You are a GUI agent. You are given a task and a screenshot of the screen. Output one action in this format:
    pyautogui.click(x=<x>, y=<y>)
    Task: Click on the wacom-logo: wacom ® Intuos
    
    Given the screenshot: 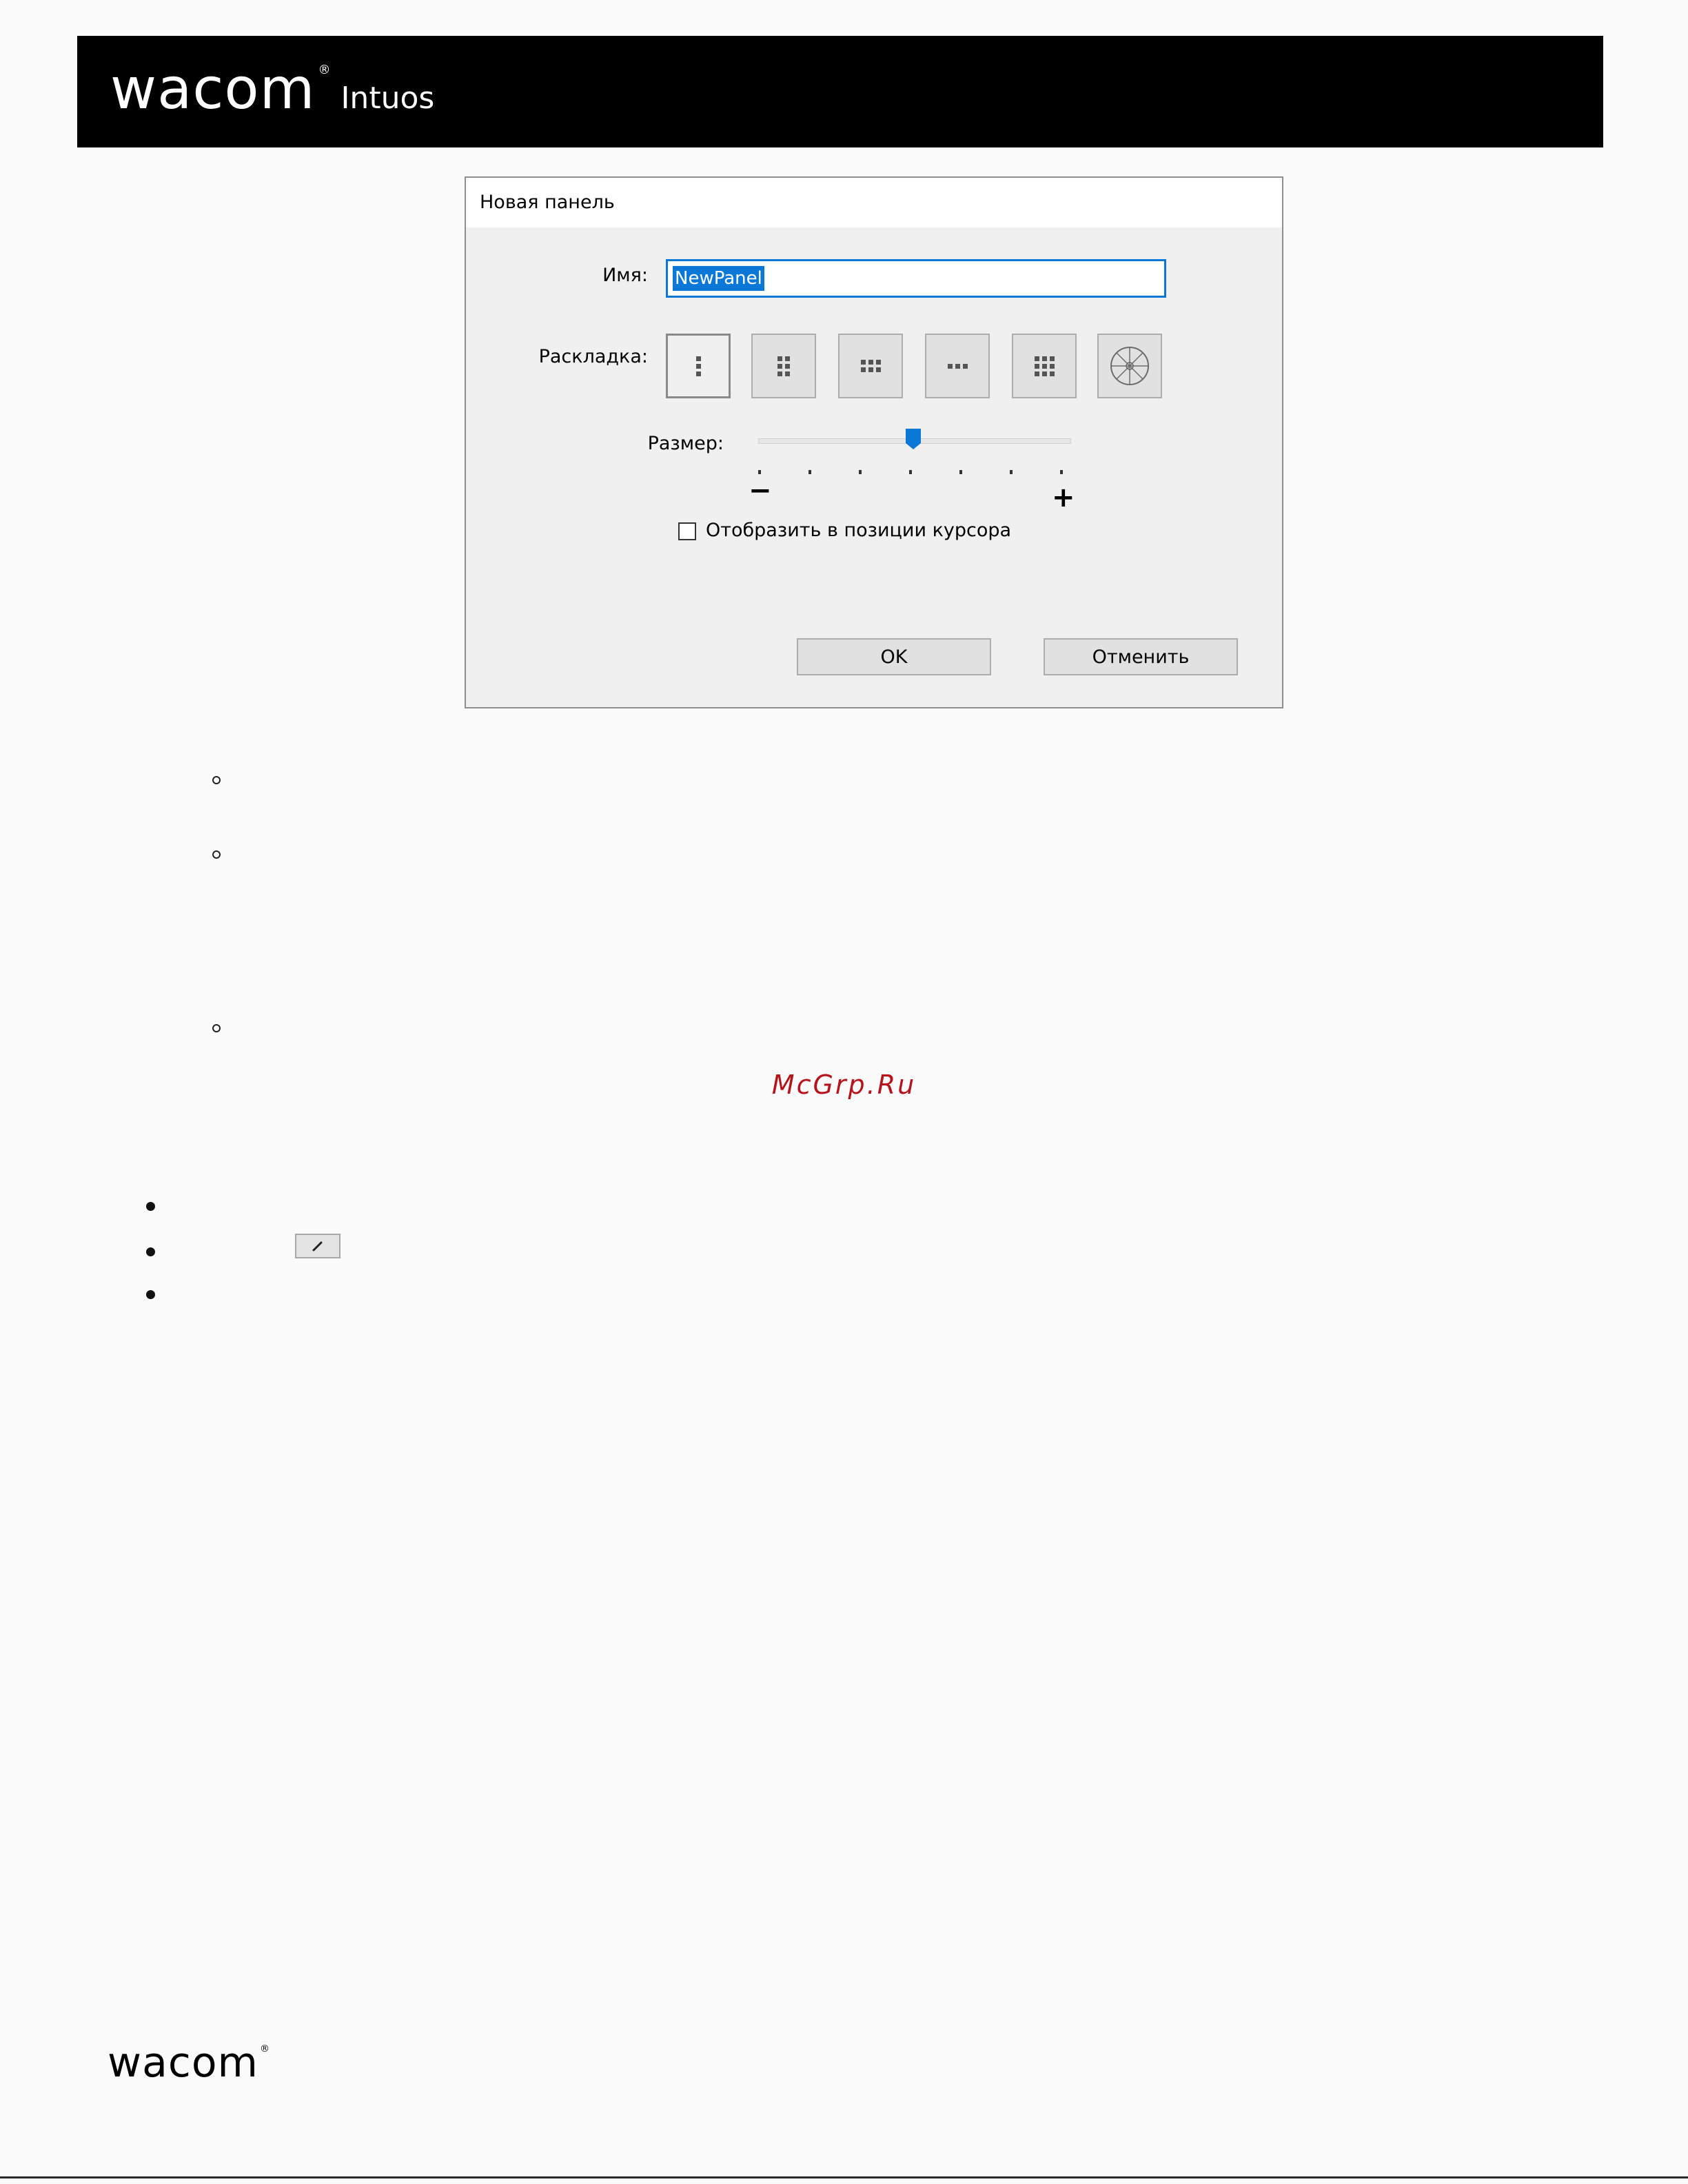 What is the action you would take?
    pyautogui.click(x=272, y=97)
    